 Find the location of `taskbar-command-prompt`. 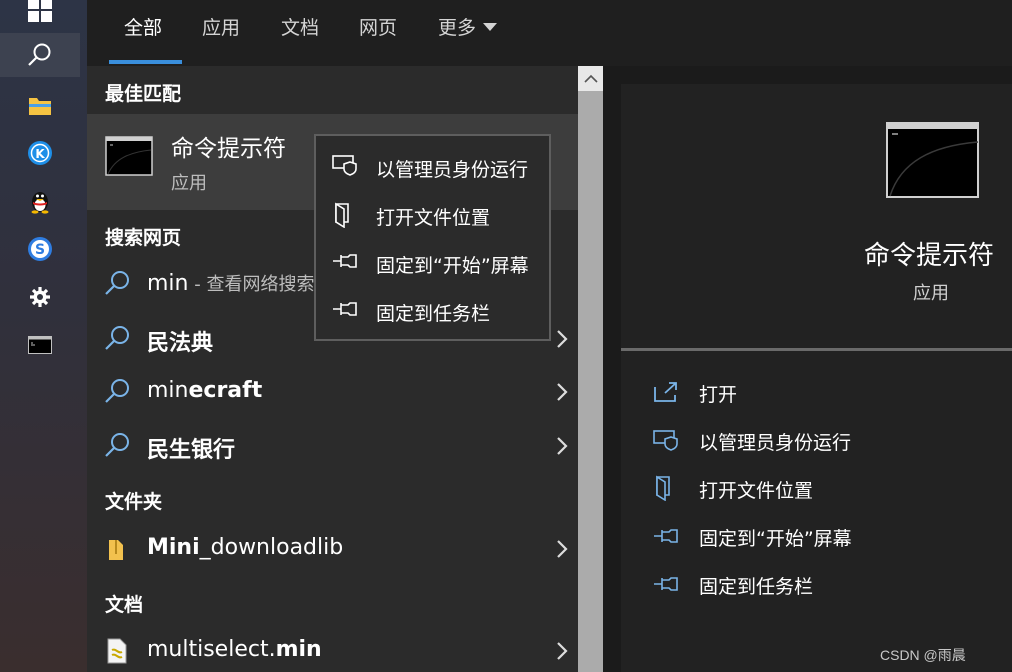

taskbar-command-prompt is located at coordinates (40, 345).